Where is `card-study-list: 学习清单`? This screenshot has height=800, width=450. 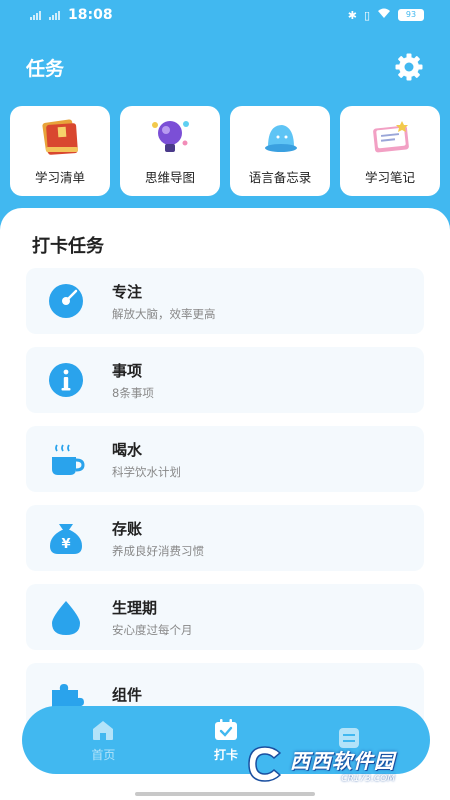 card-study-list: 学习清单 is located at coordinates (60, 151).